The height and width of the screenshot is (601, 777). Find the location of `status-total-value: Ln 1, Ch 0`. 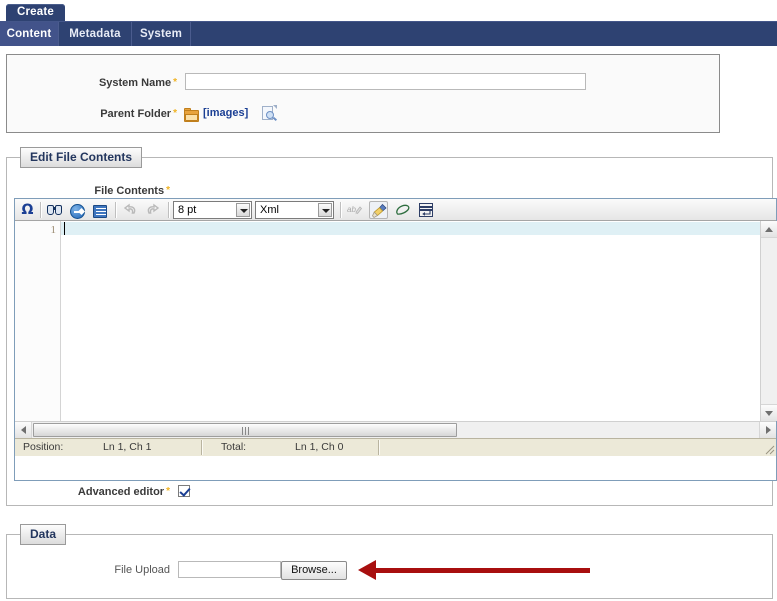

status-total-value: Ln 1, Ch 0 is located at coordinates (319, 447).